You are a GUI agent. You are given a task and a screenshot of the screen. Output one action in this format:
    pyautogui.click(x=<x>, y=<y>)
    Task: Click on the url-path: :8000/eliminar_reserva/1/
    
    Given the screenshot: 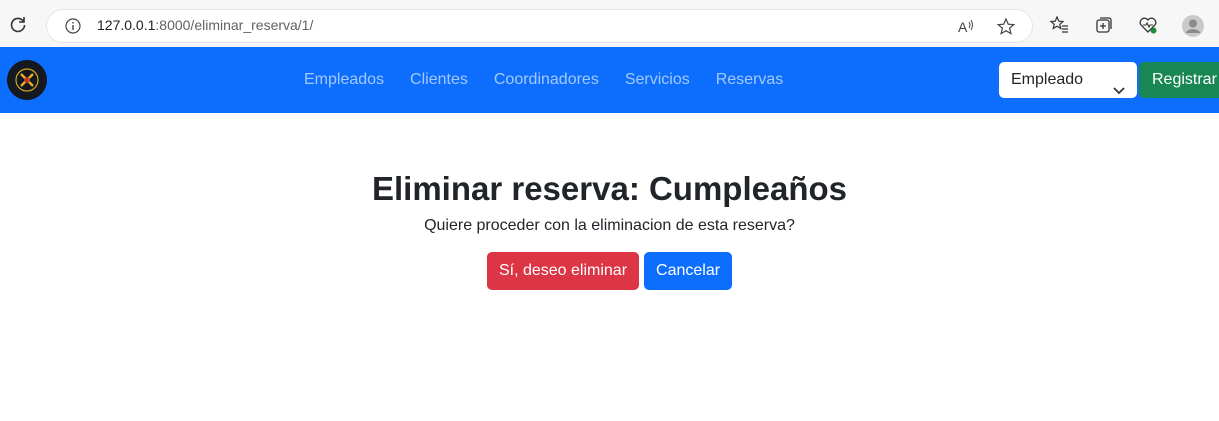 What is the action you would take?
    pyautogui.click(x=234, y=25)
    